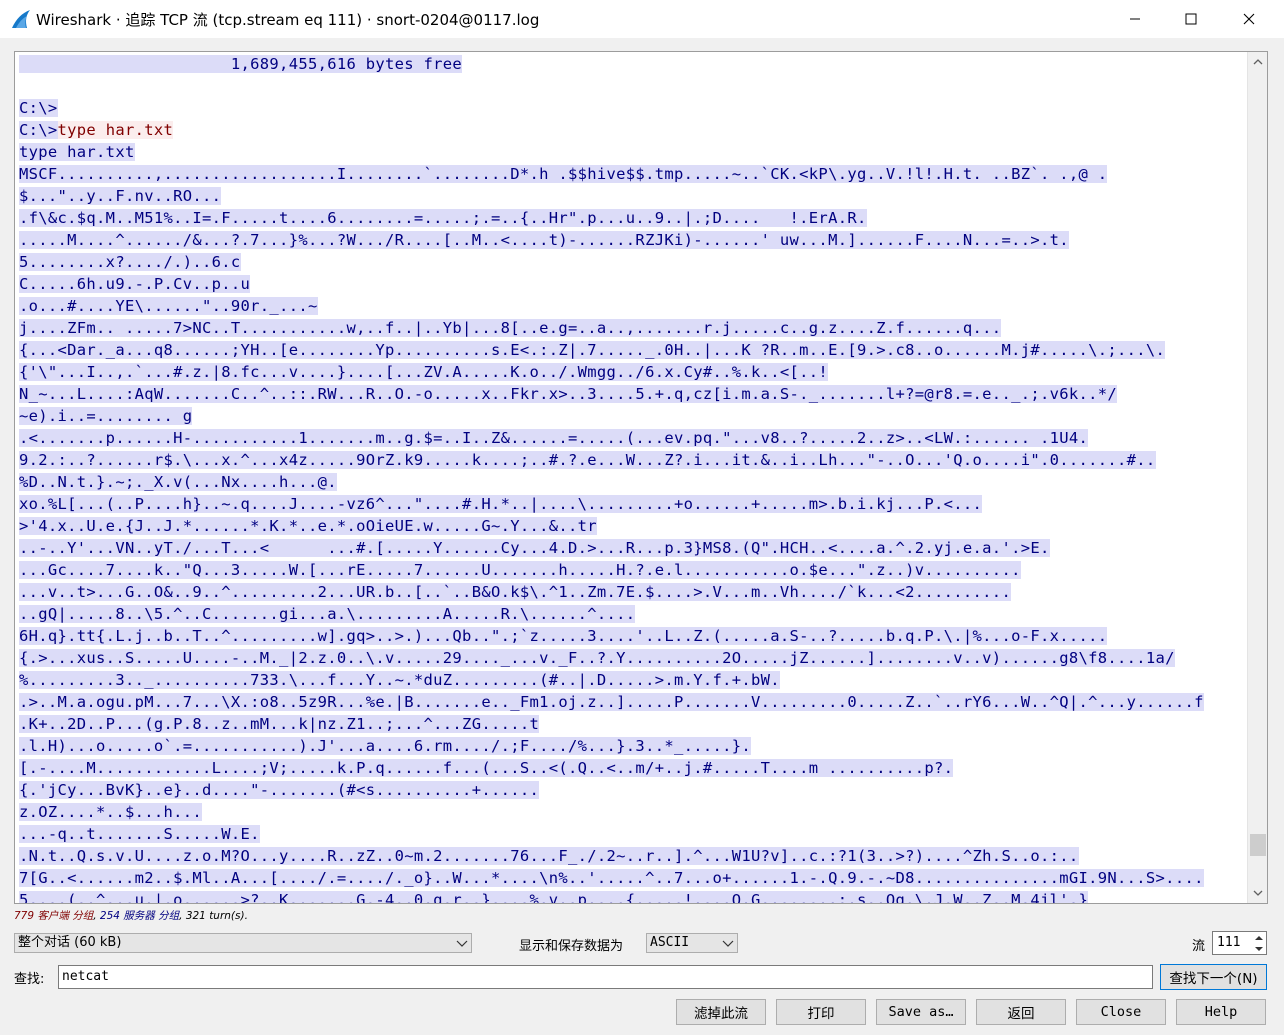 The width and height of the screenshot is (1284, 1035). What do you see at coordinates (1121, 1012) in the screenshot?
I see `close-button: Close` at bounding box center [1121, 1012].